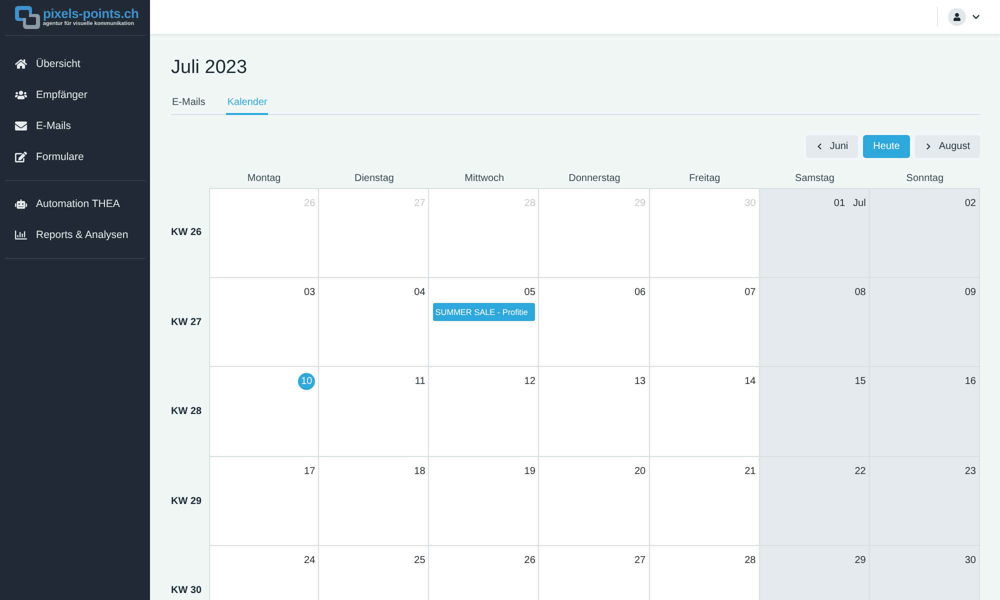 This screenshot has height=600, width=1000. What do you see at coordinates (970, 382) in the screenshot?
I see `day-number: 16` at bounding box center [970, 382].